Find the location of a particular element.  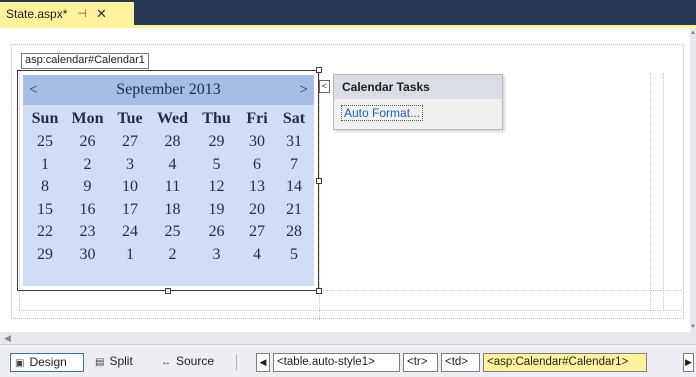

breadcrumb-next-icon: ▶ is located at coordinates (688, 362).